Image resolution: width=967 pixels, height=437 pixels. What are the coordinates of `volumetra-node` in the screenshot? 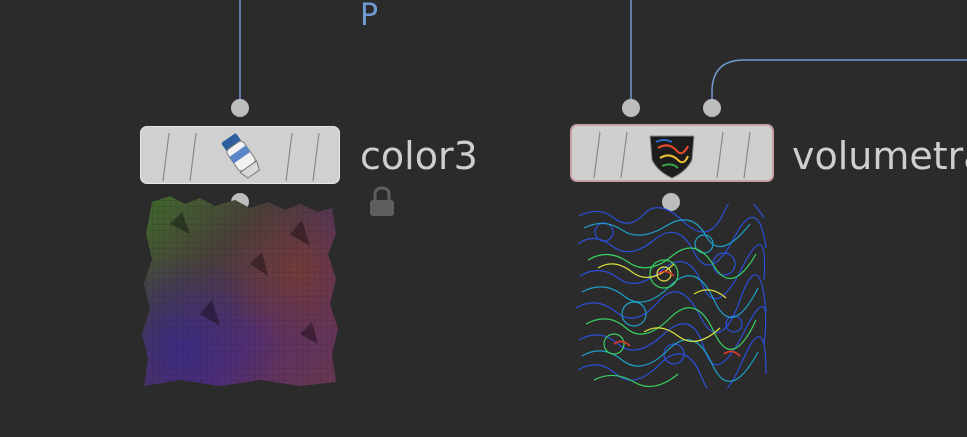 It's located at (672, 153).